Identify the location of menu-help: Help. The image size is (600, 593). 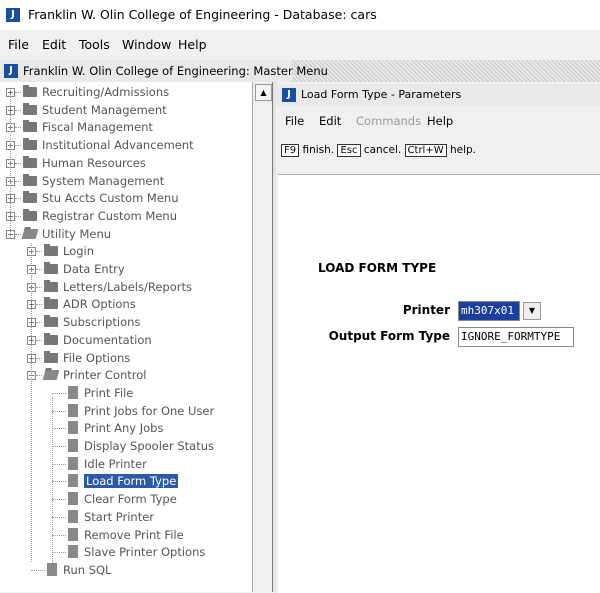
(192, 44).